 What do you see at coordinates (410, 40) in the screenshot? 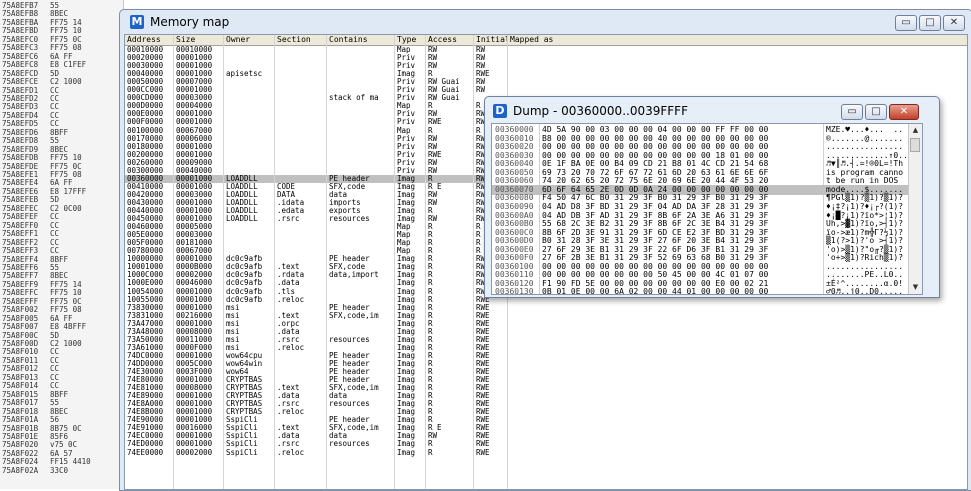
I see `column-header: Type` at bounding box center [410, 40].